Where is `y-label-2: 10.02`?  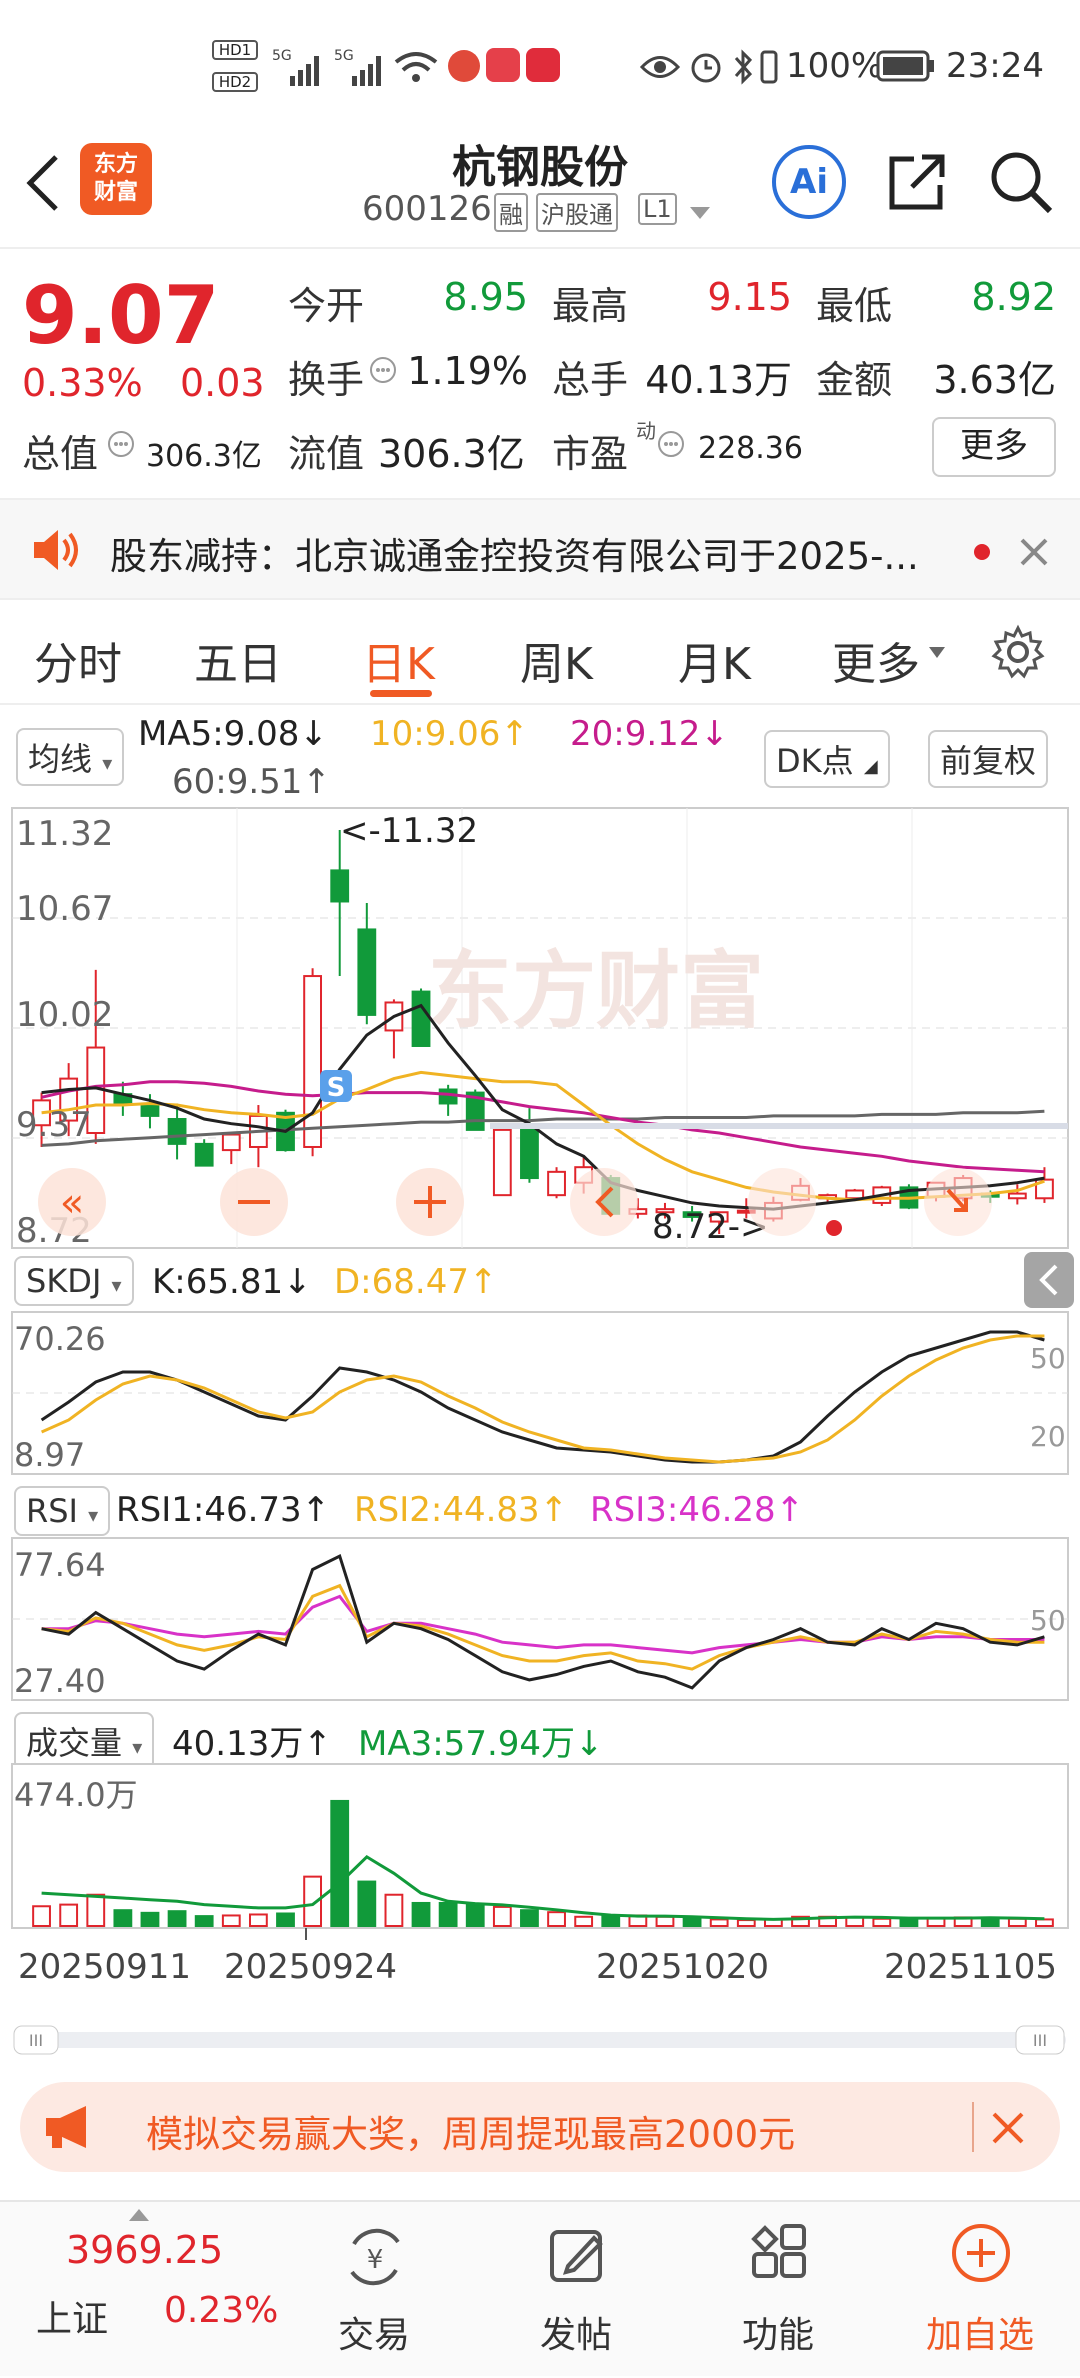
y-label-2: 10.02 is located at coordinates (64, 1015).